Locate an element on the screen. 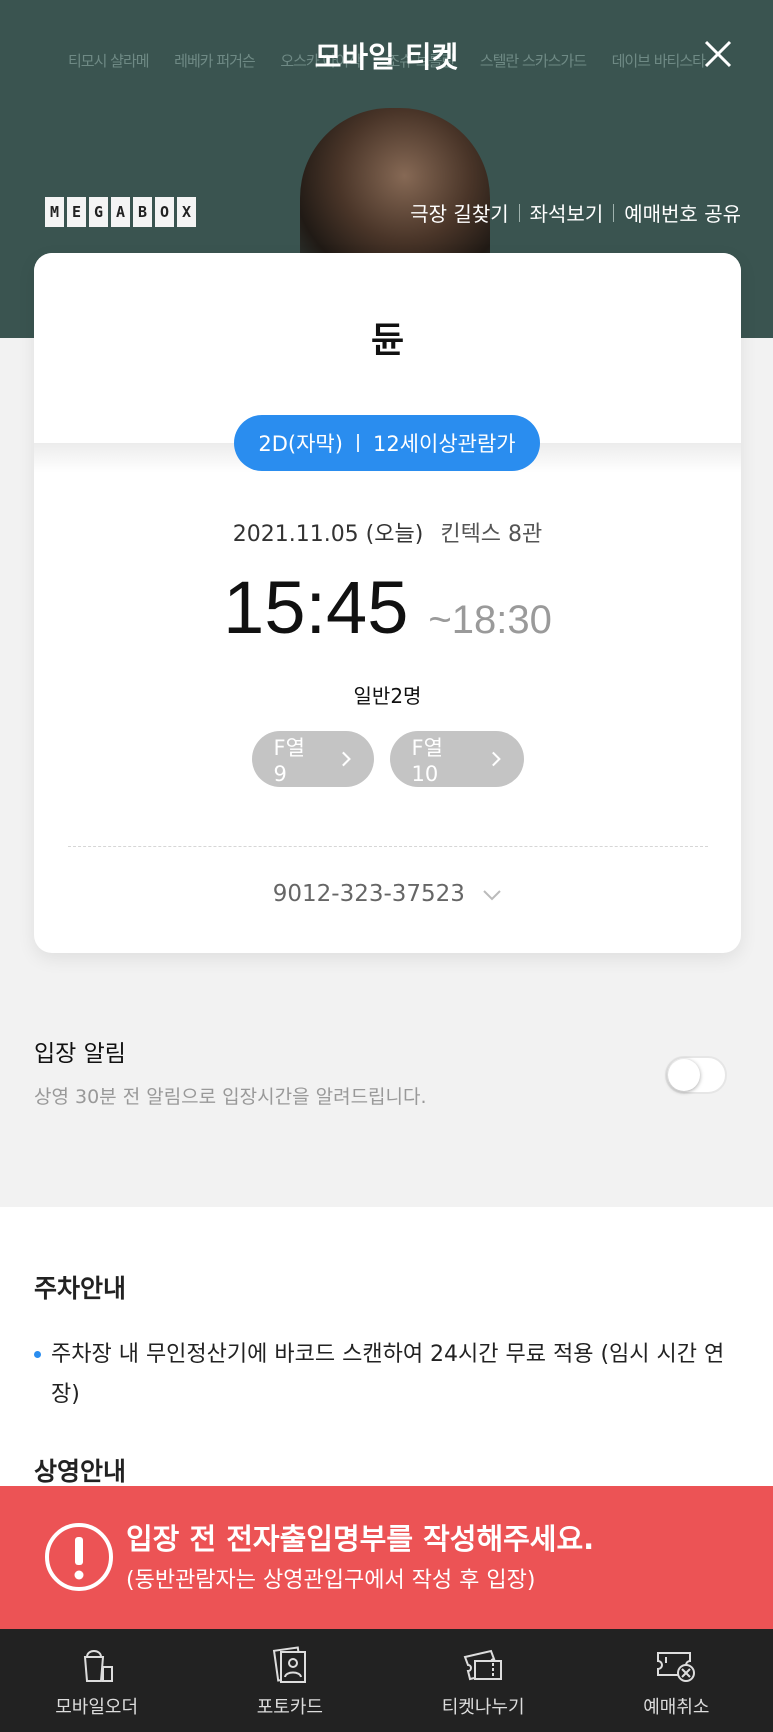 The image size is (773, 1732). date-text: 2021.11.05 (오늘) is located at coordinates (328, 534).